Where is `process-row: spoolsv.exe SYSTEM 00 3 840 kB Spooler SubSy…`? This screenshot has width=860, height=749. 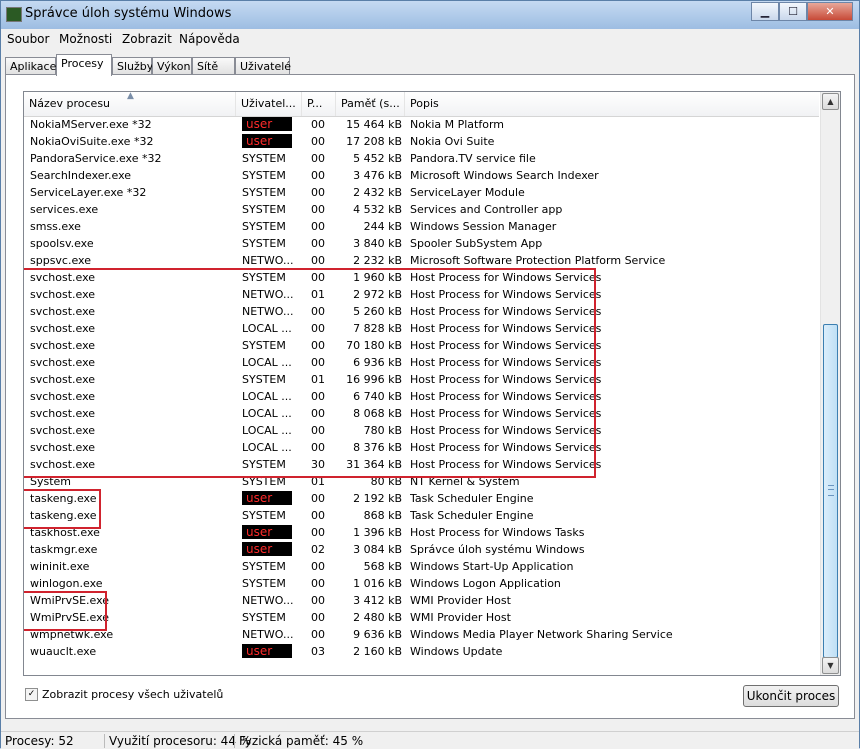 process-row: spoolsv.exe SYSTEM 00 3 840 kB Spooler SubSy… is located at coordinates (421, 243).